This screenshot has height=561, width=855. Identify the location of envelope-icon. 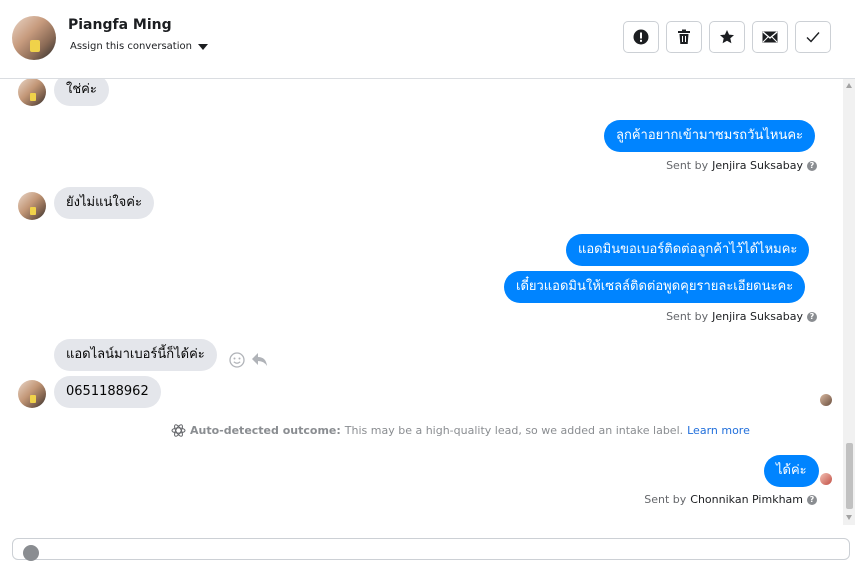
(770, 37).